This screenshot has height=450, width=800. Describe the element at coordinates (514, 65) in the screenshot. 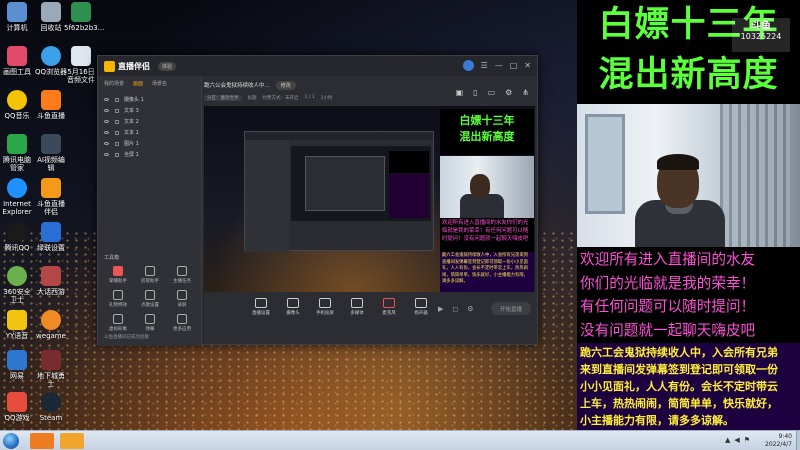

I see `maximize-icon: □` at that location.